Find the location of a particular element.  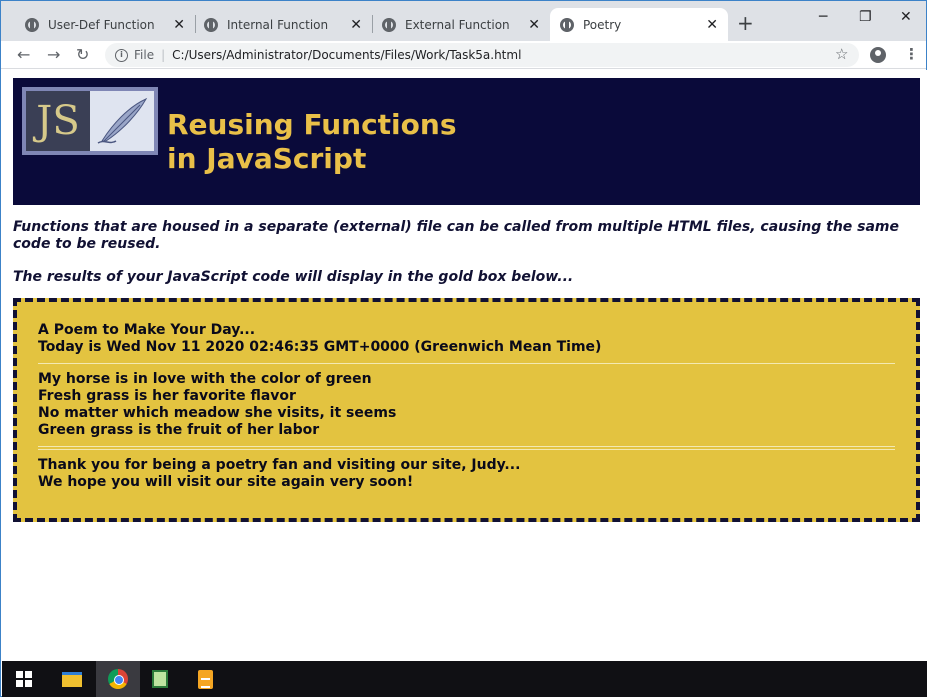

document-icon is located at coordinates (205, 679).